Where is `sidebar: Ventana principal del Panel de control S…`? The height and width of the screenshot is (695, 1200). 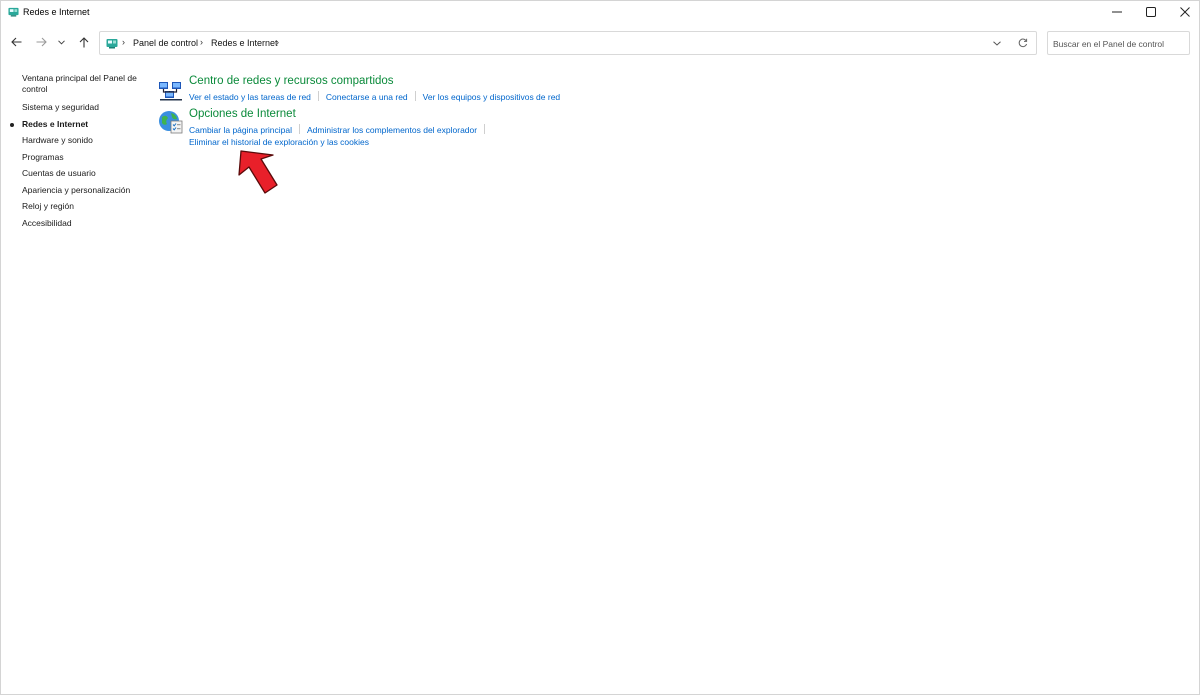 sidebar: Ventana principal del Panel de control S… is located at coordinates (78, 153).